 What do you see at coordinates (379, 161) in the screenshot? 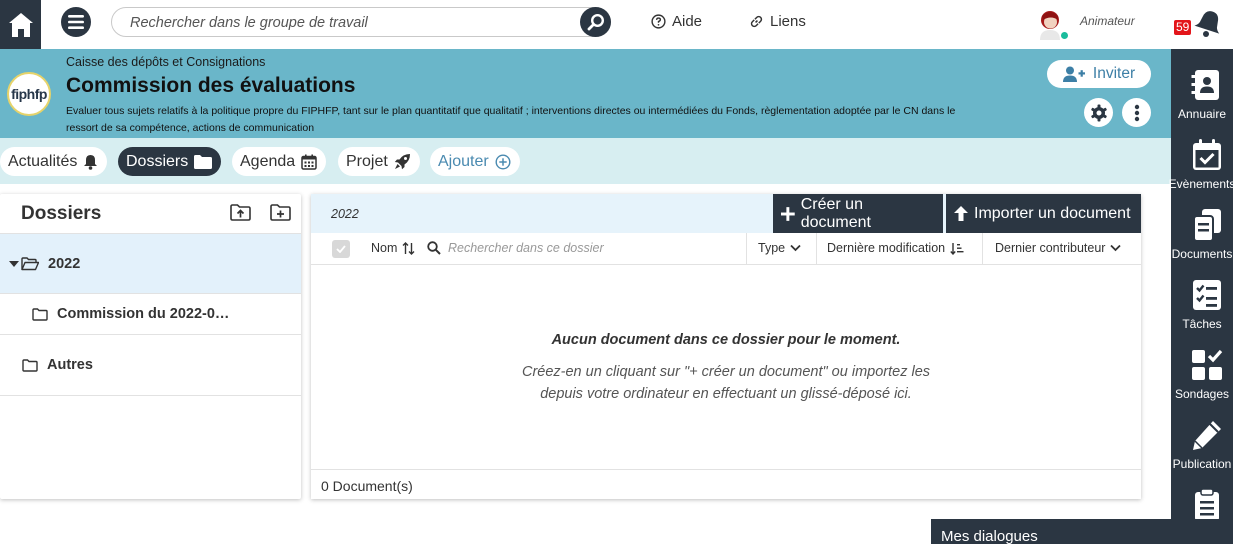
I see `tab-projet: Projet` at bounding box center [379, 161].